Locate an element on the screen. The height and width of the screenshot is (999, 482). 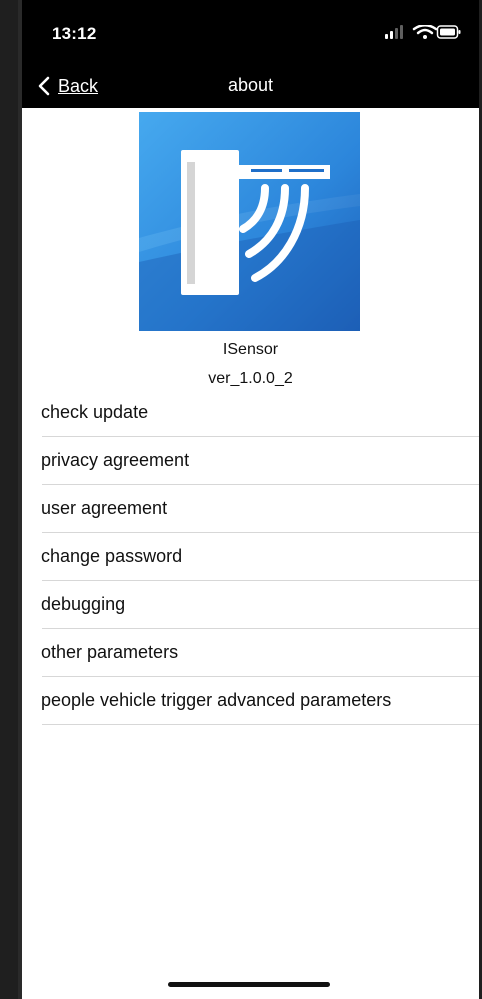
menu-item-debugging: debugging is located at coordinates (260, 605).